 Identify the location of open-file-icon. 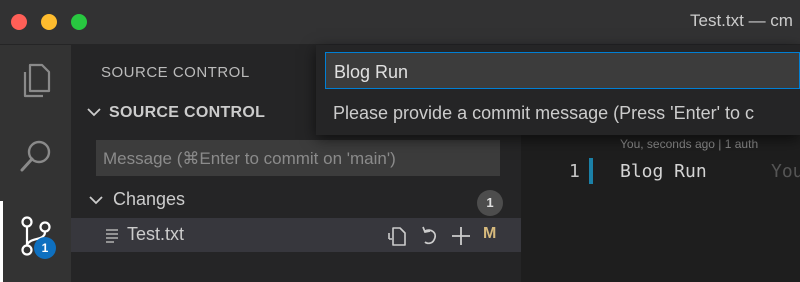
(397, 238).